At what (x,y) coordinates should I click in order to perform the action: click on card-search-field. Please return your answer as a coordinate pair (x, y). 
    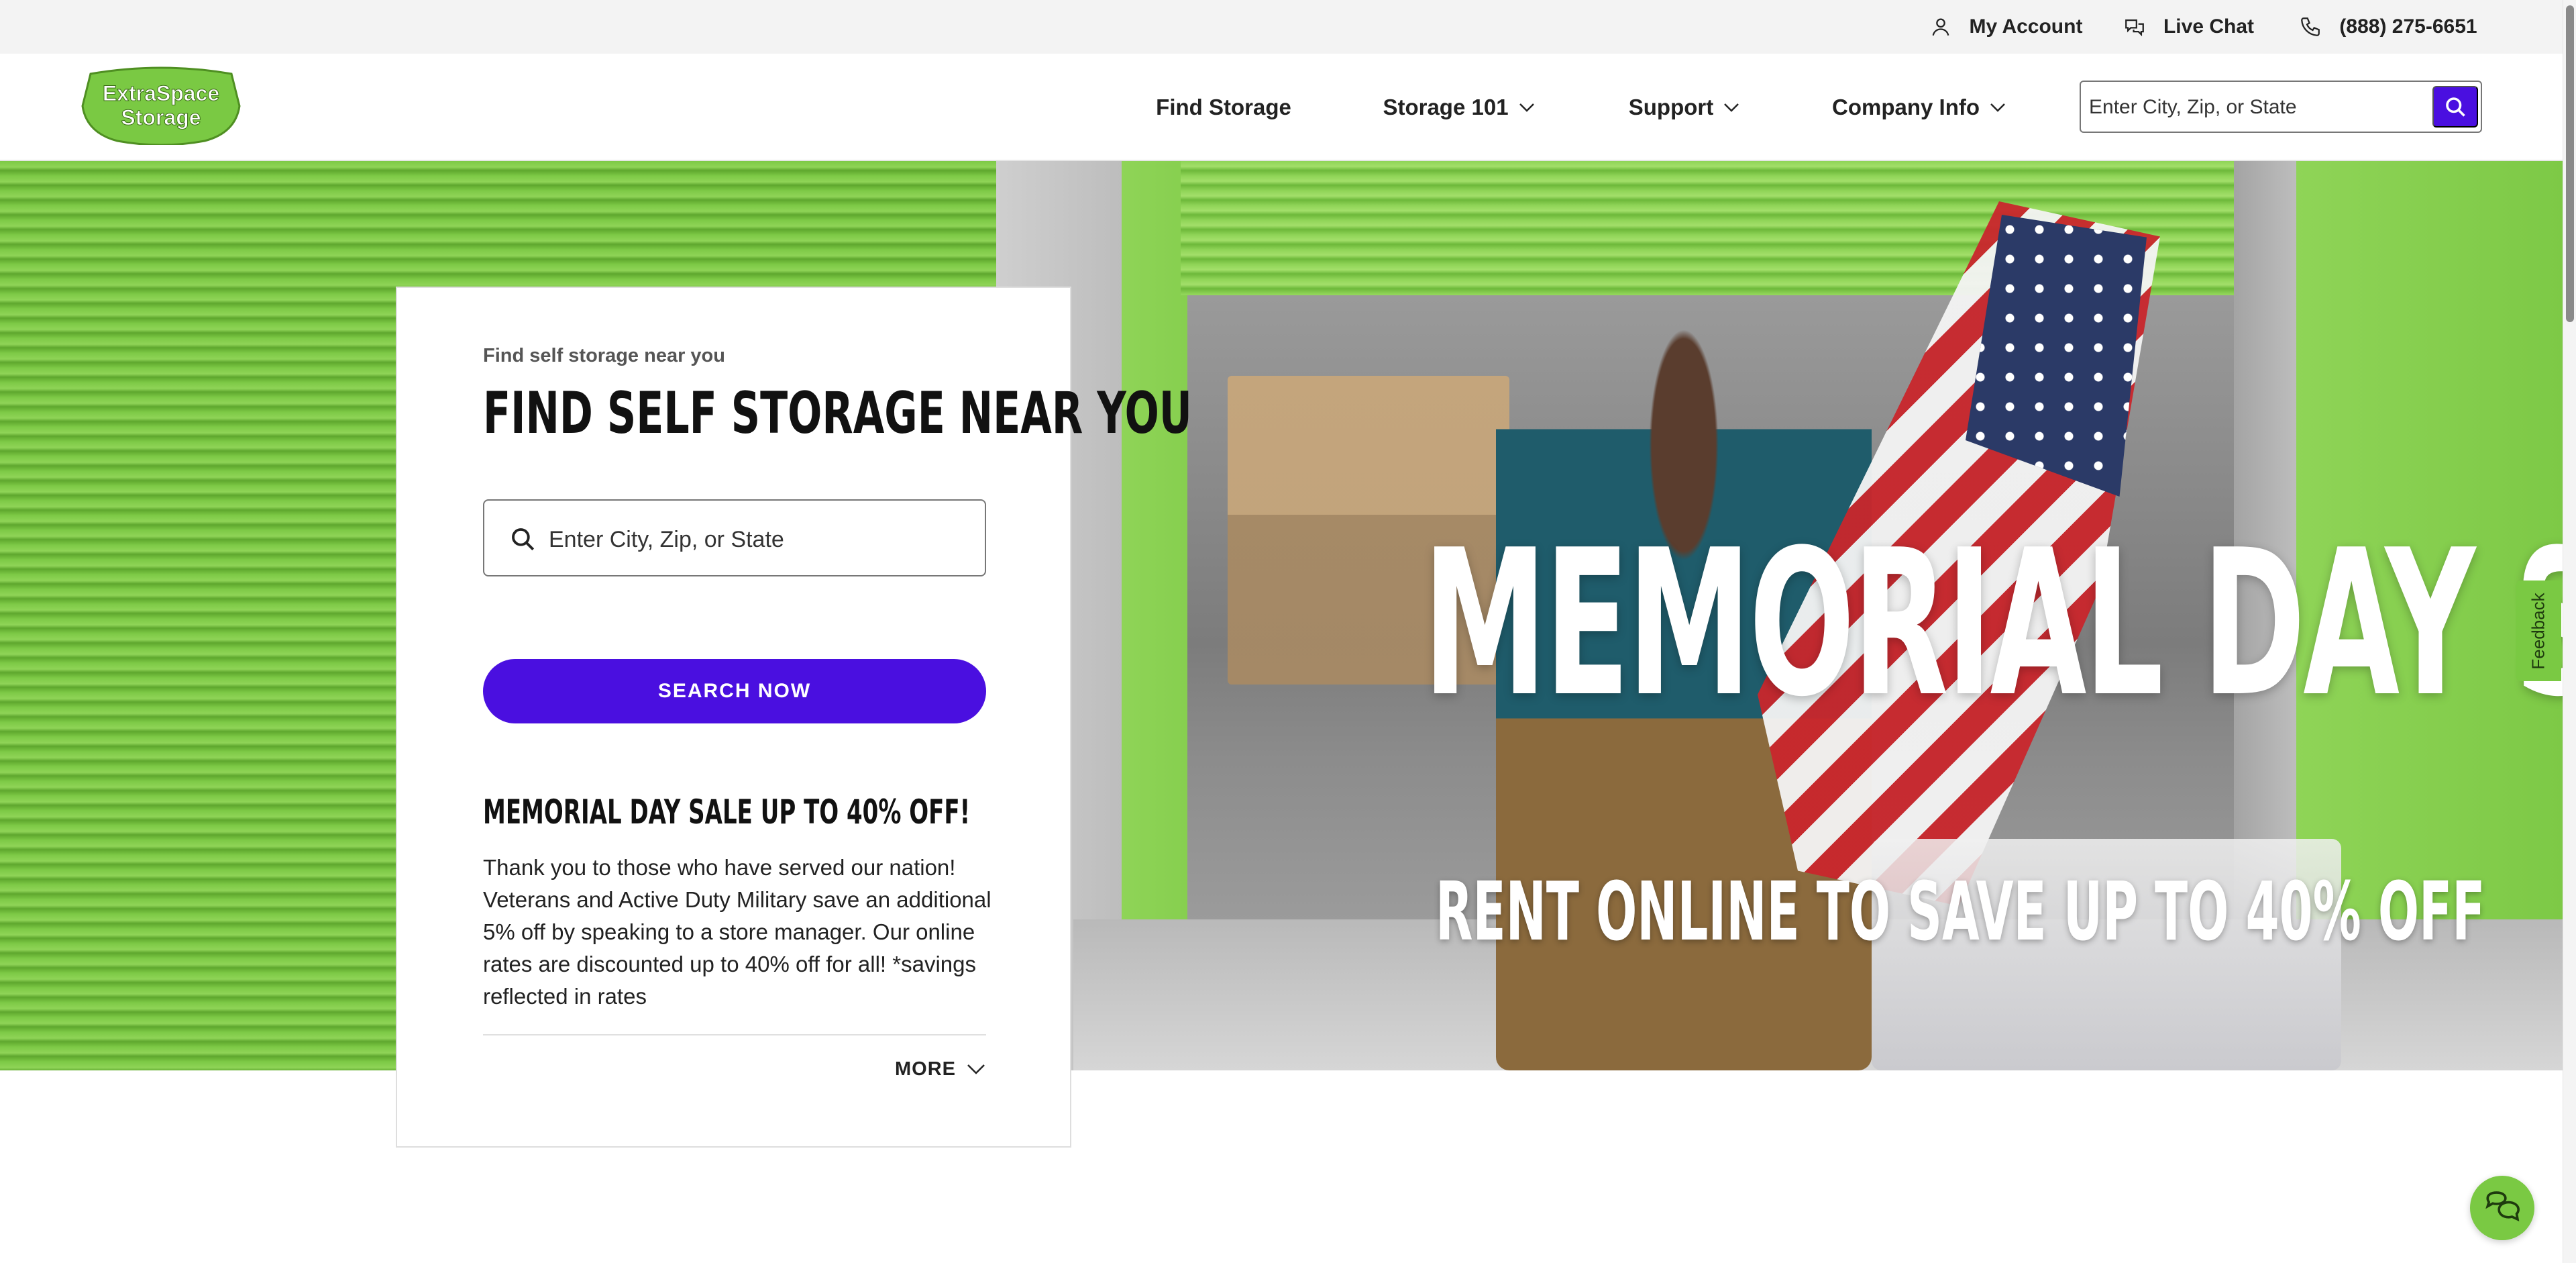
    Looking at the image, I should click on (734, 537).